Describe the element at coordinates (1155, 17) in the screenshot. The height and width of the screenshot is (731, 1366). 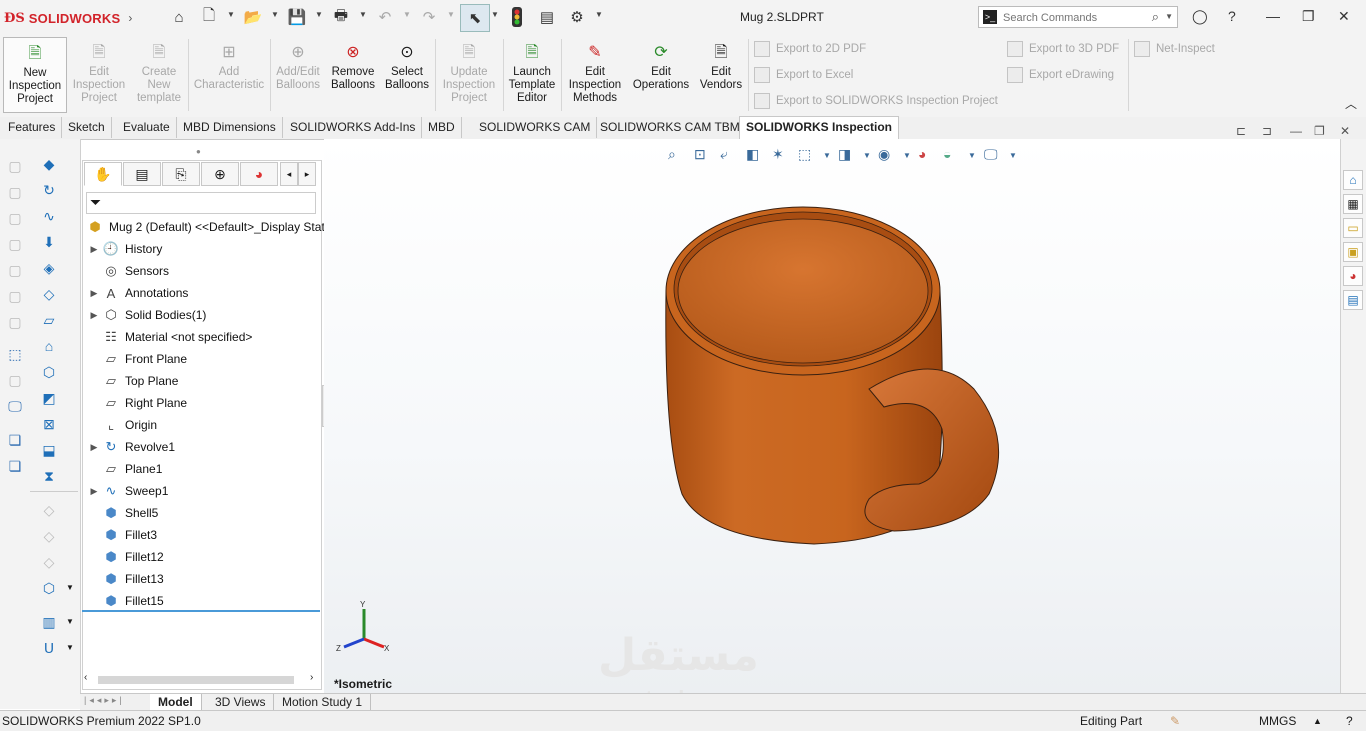
I see `search-icon: ⌕` at that location.